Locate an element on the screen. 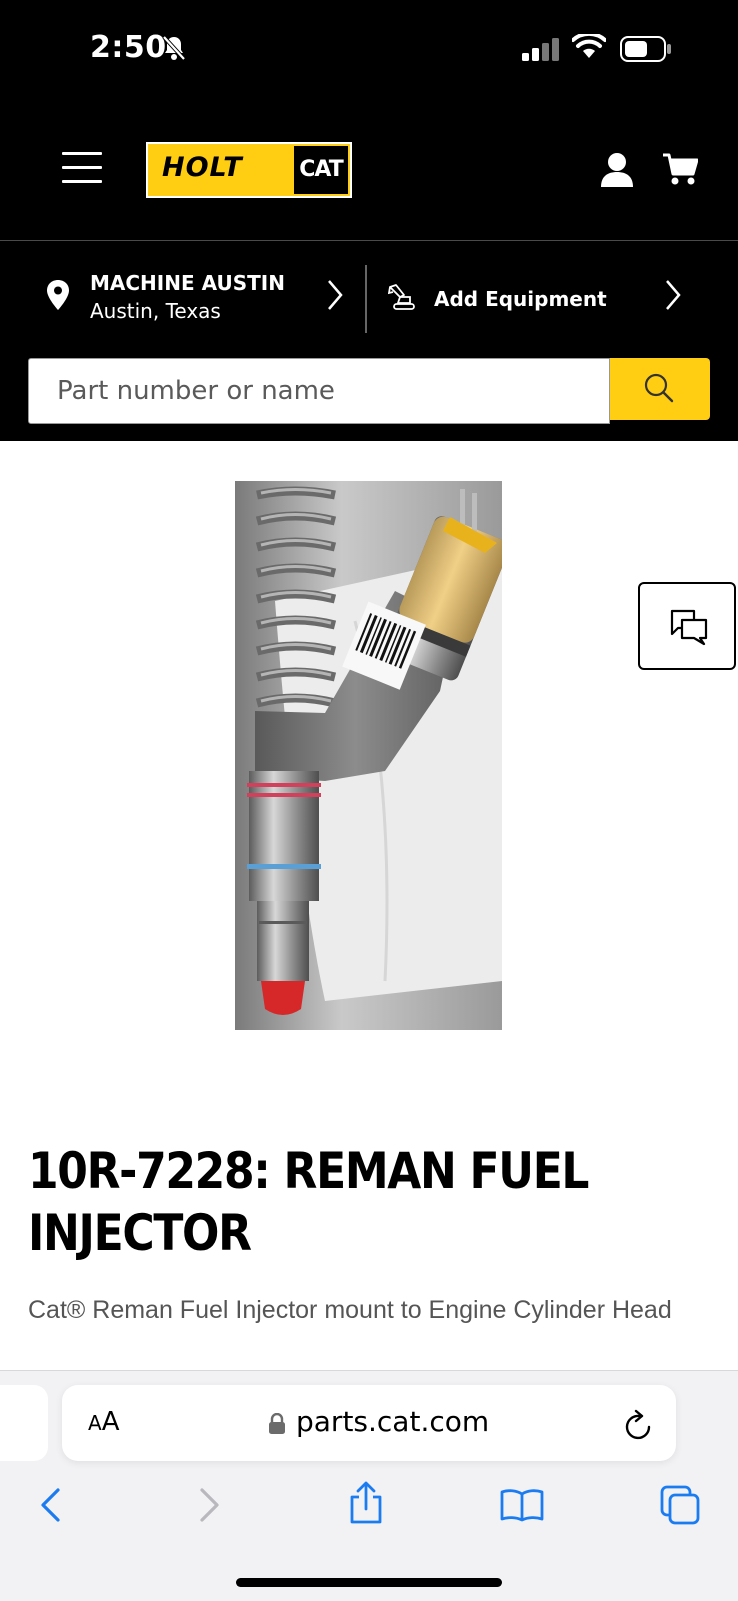 The height and width of the screenshot is (1601, 738). browser-toolbar: AA parts.cat.com is located at coordinates (369, 1485).